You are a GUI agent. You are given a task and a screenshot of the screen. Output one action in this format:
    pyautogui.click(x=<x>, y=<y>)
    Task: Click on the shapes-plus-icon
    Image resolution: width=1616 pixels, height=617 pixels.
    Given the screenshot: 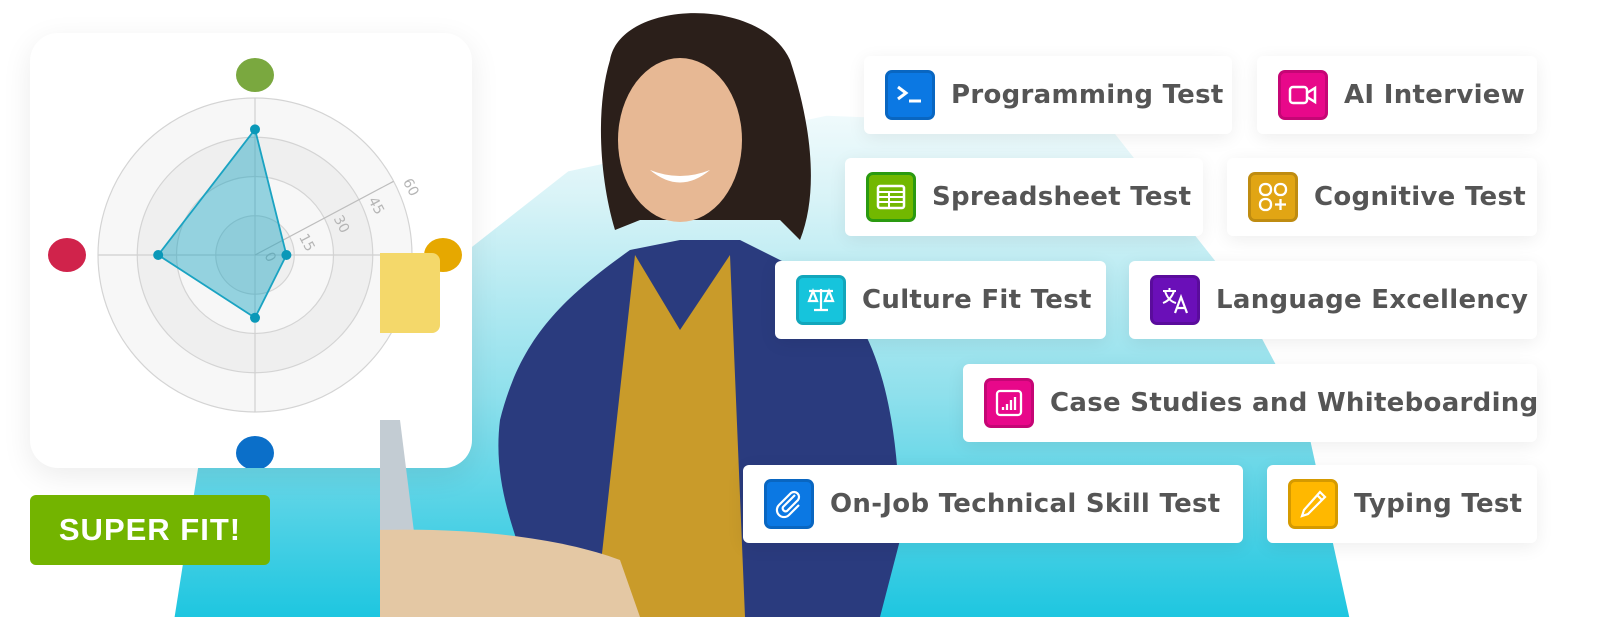 What is the action you would take?
    pyautogui.click(x=1273, y=197)
    